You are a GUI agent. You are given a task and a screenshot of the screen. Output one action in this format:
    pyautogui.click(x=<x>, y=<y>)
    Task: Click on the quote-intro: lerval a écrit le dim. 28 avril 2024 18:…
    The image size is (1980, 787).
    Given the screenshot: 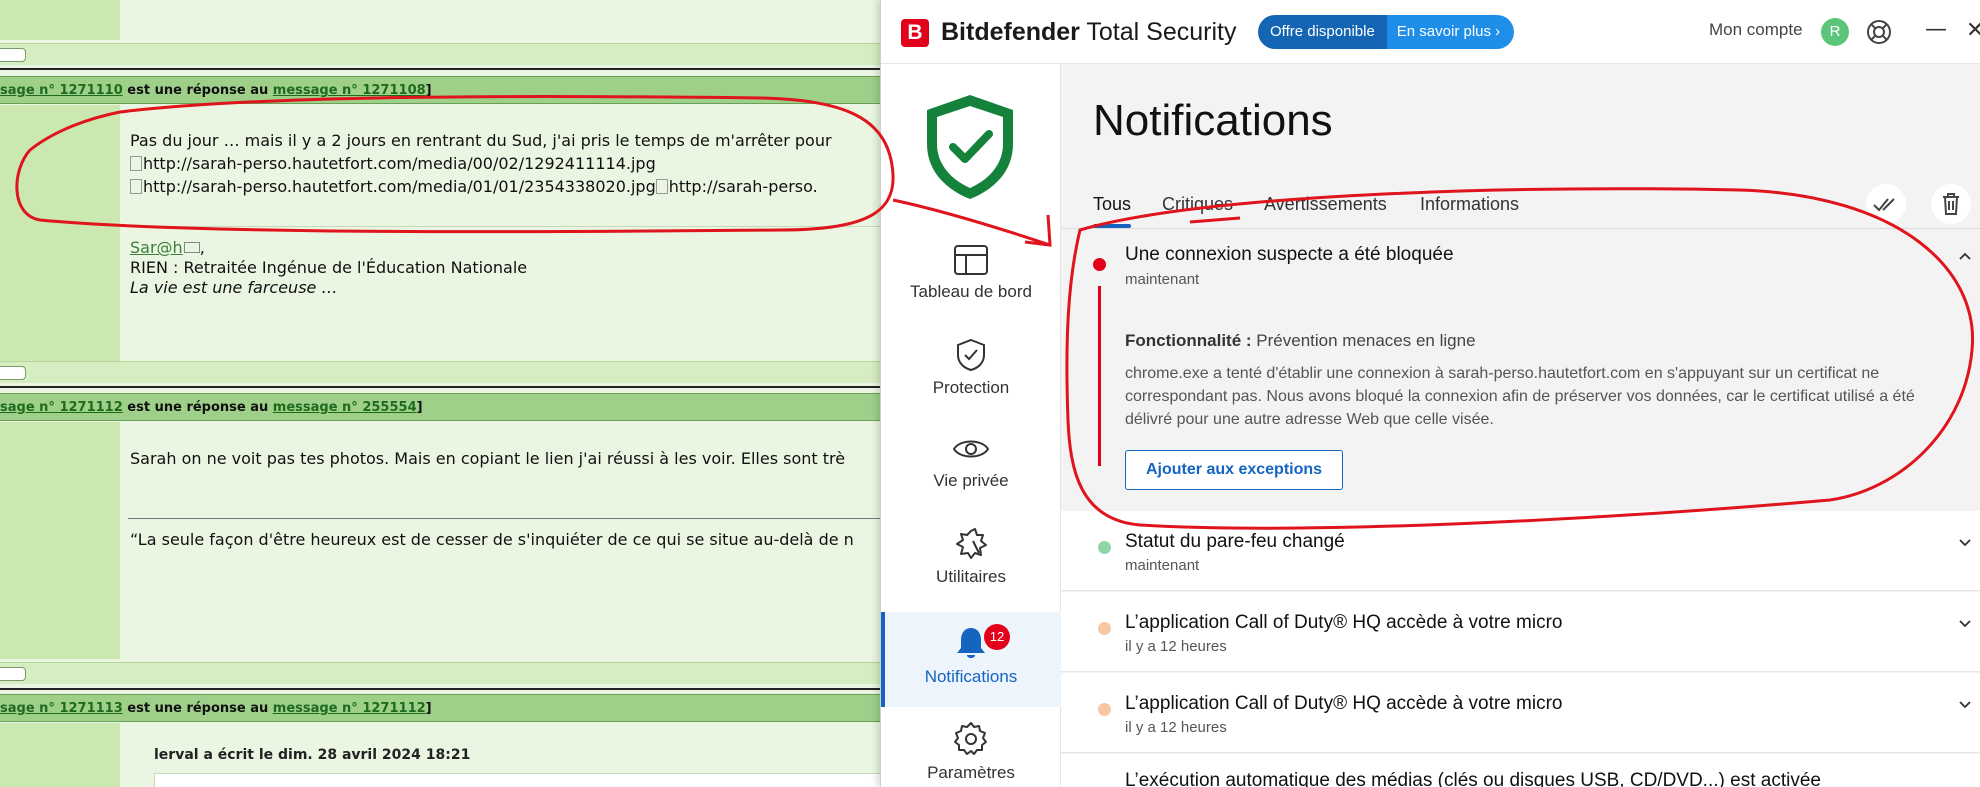 What is the action you would take?
    pyautogui.click(x=312, y=755)
    